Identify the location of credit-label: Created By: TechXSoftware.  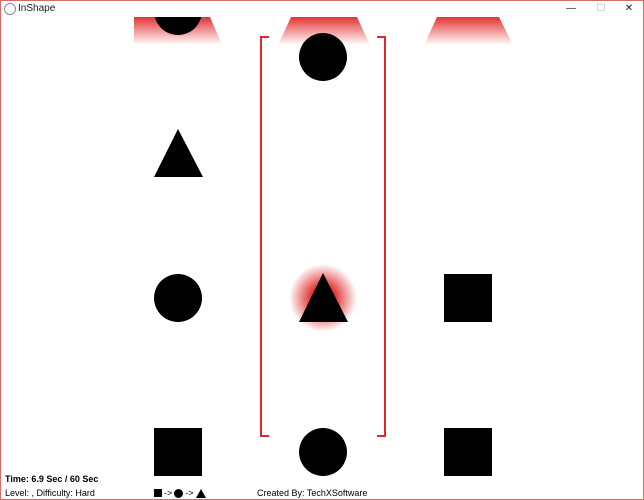
(312, 493).